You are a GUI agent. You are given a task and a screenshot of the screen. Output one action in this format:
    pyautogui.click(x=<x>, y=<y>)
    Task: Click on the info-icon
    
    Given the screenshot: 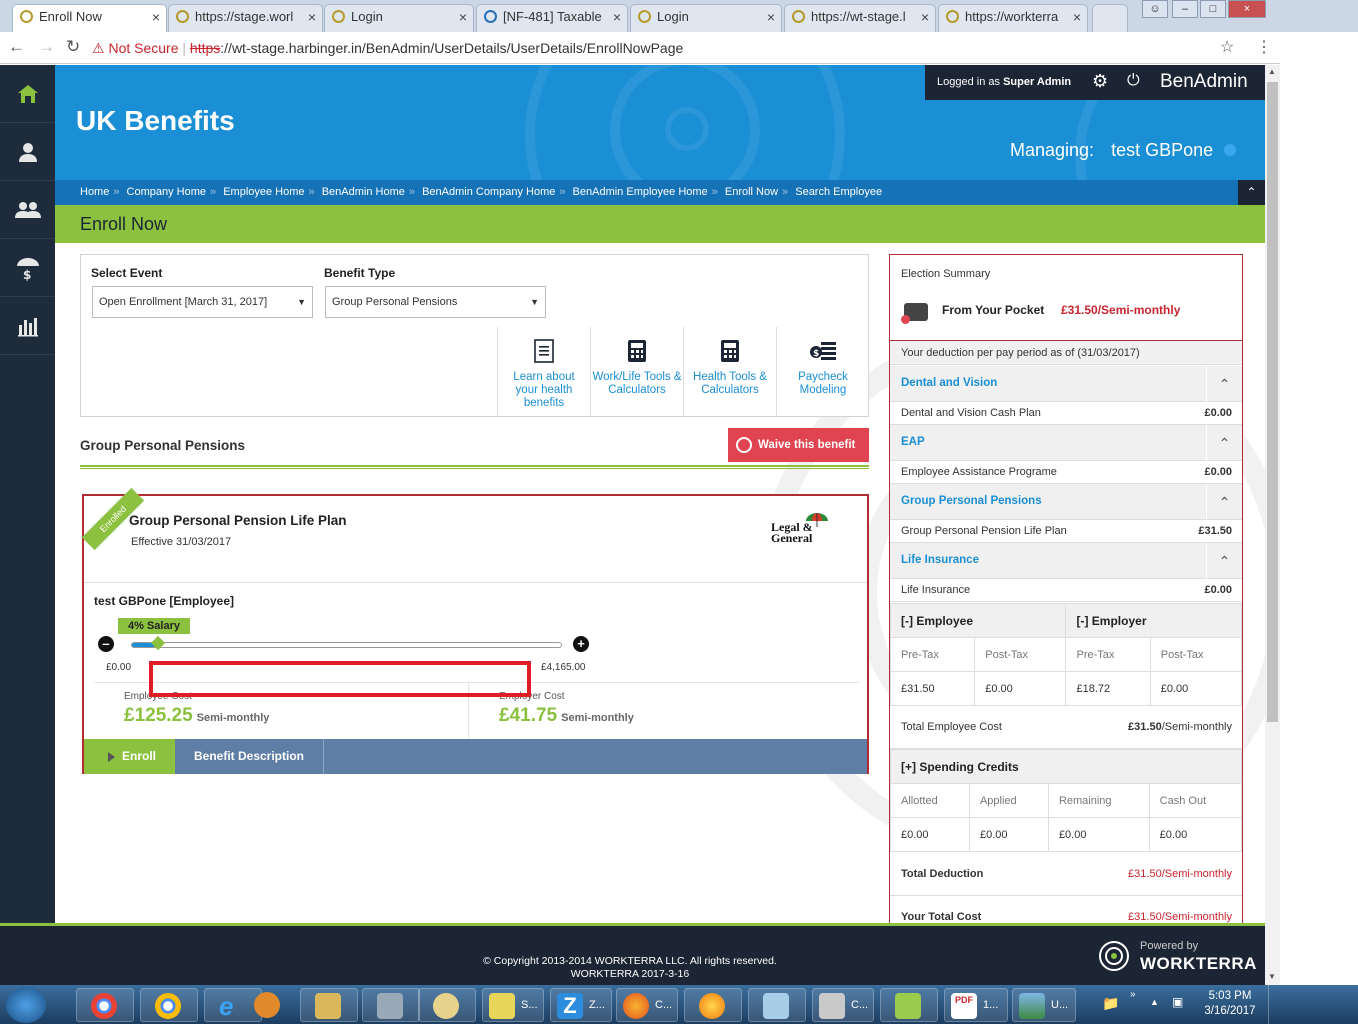 What is the action you would take?
    pyautogui.click(x=1230, y=150)
    